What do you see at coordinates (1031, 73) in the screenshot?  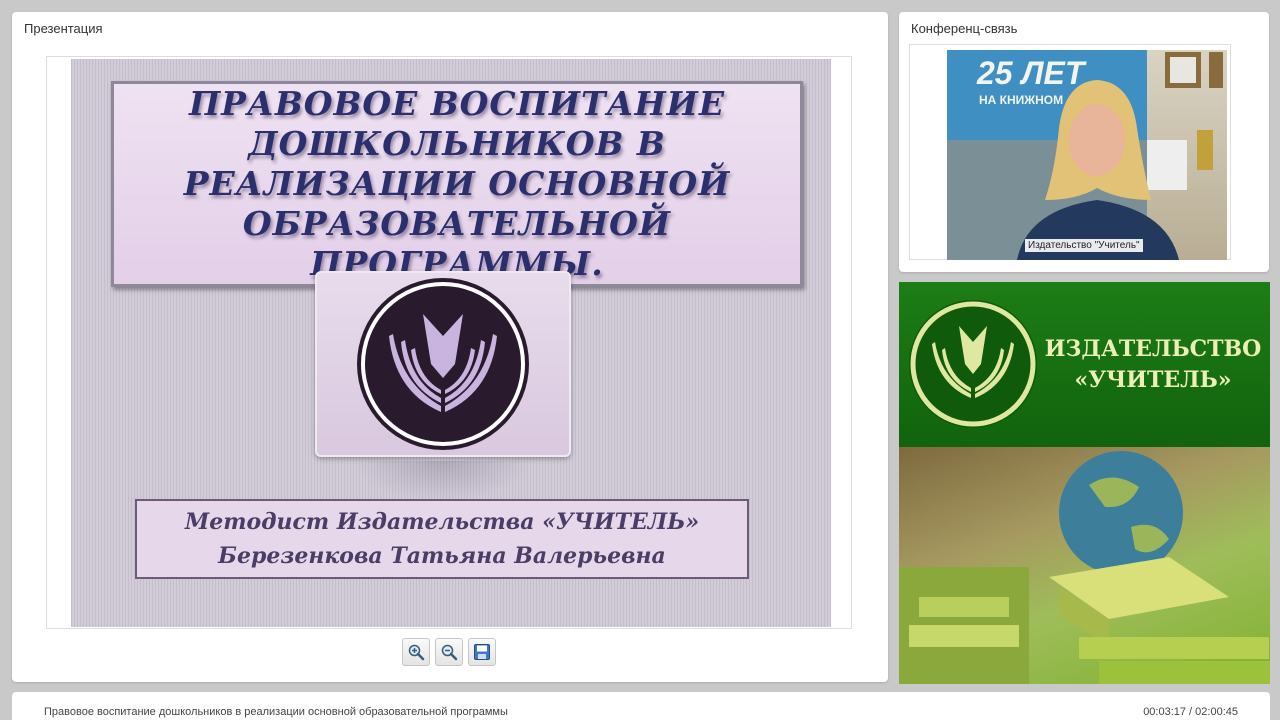 I see `poster-text-top: 25 ЛЕТ` at bounding box center [1031, 73].